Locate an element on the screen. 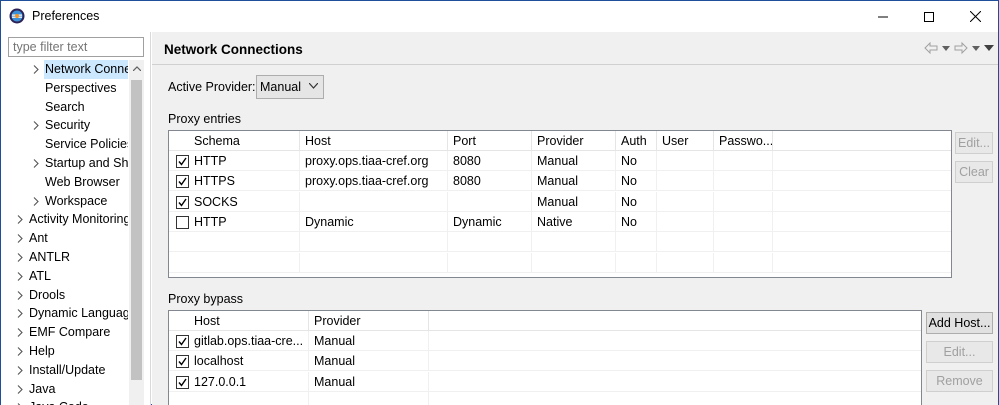 The width and height of the screenshot is (999, 405). tree-item: EMF Compare is located at coordinates (64, 332).